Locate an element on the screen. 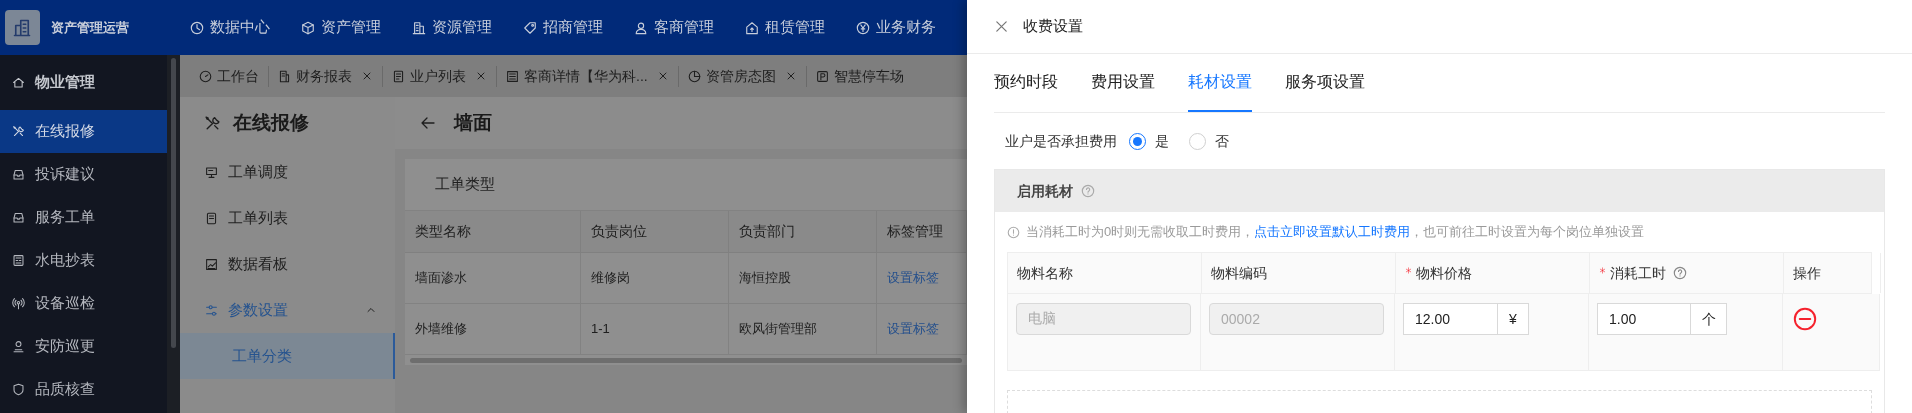 The height and width of the screenshot is (413, 1912). list-icon is located at coordinates (211, 218).